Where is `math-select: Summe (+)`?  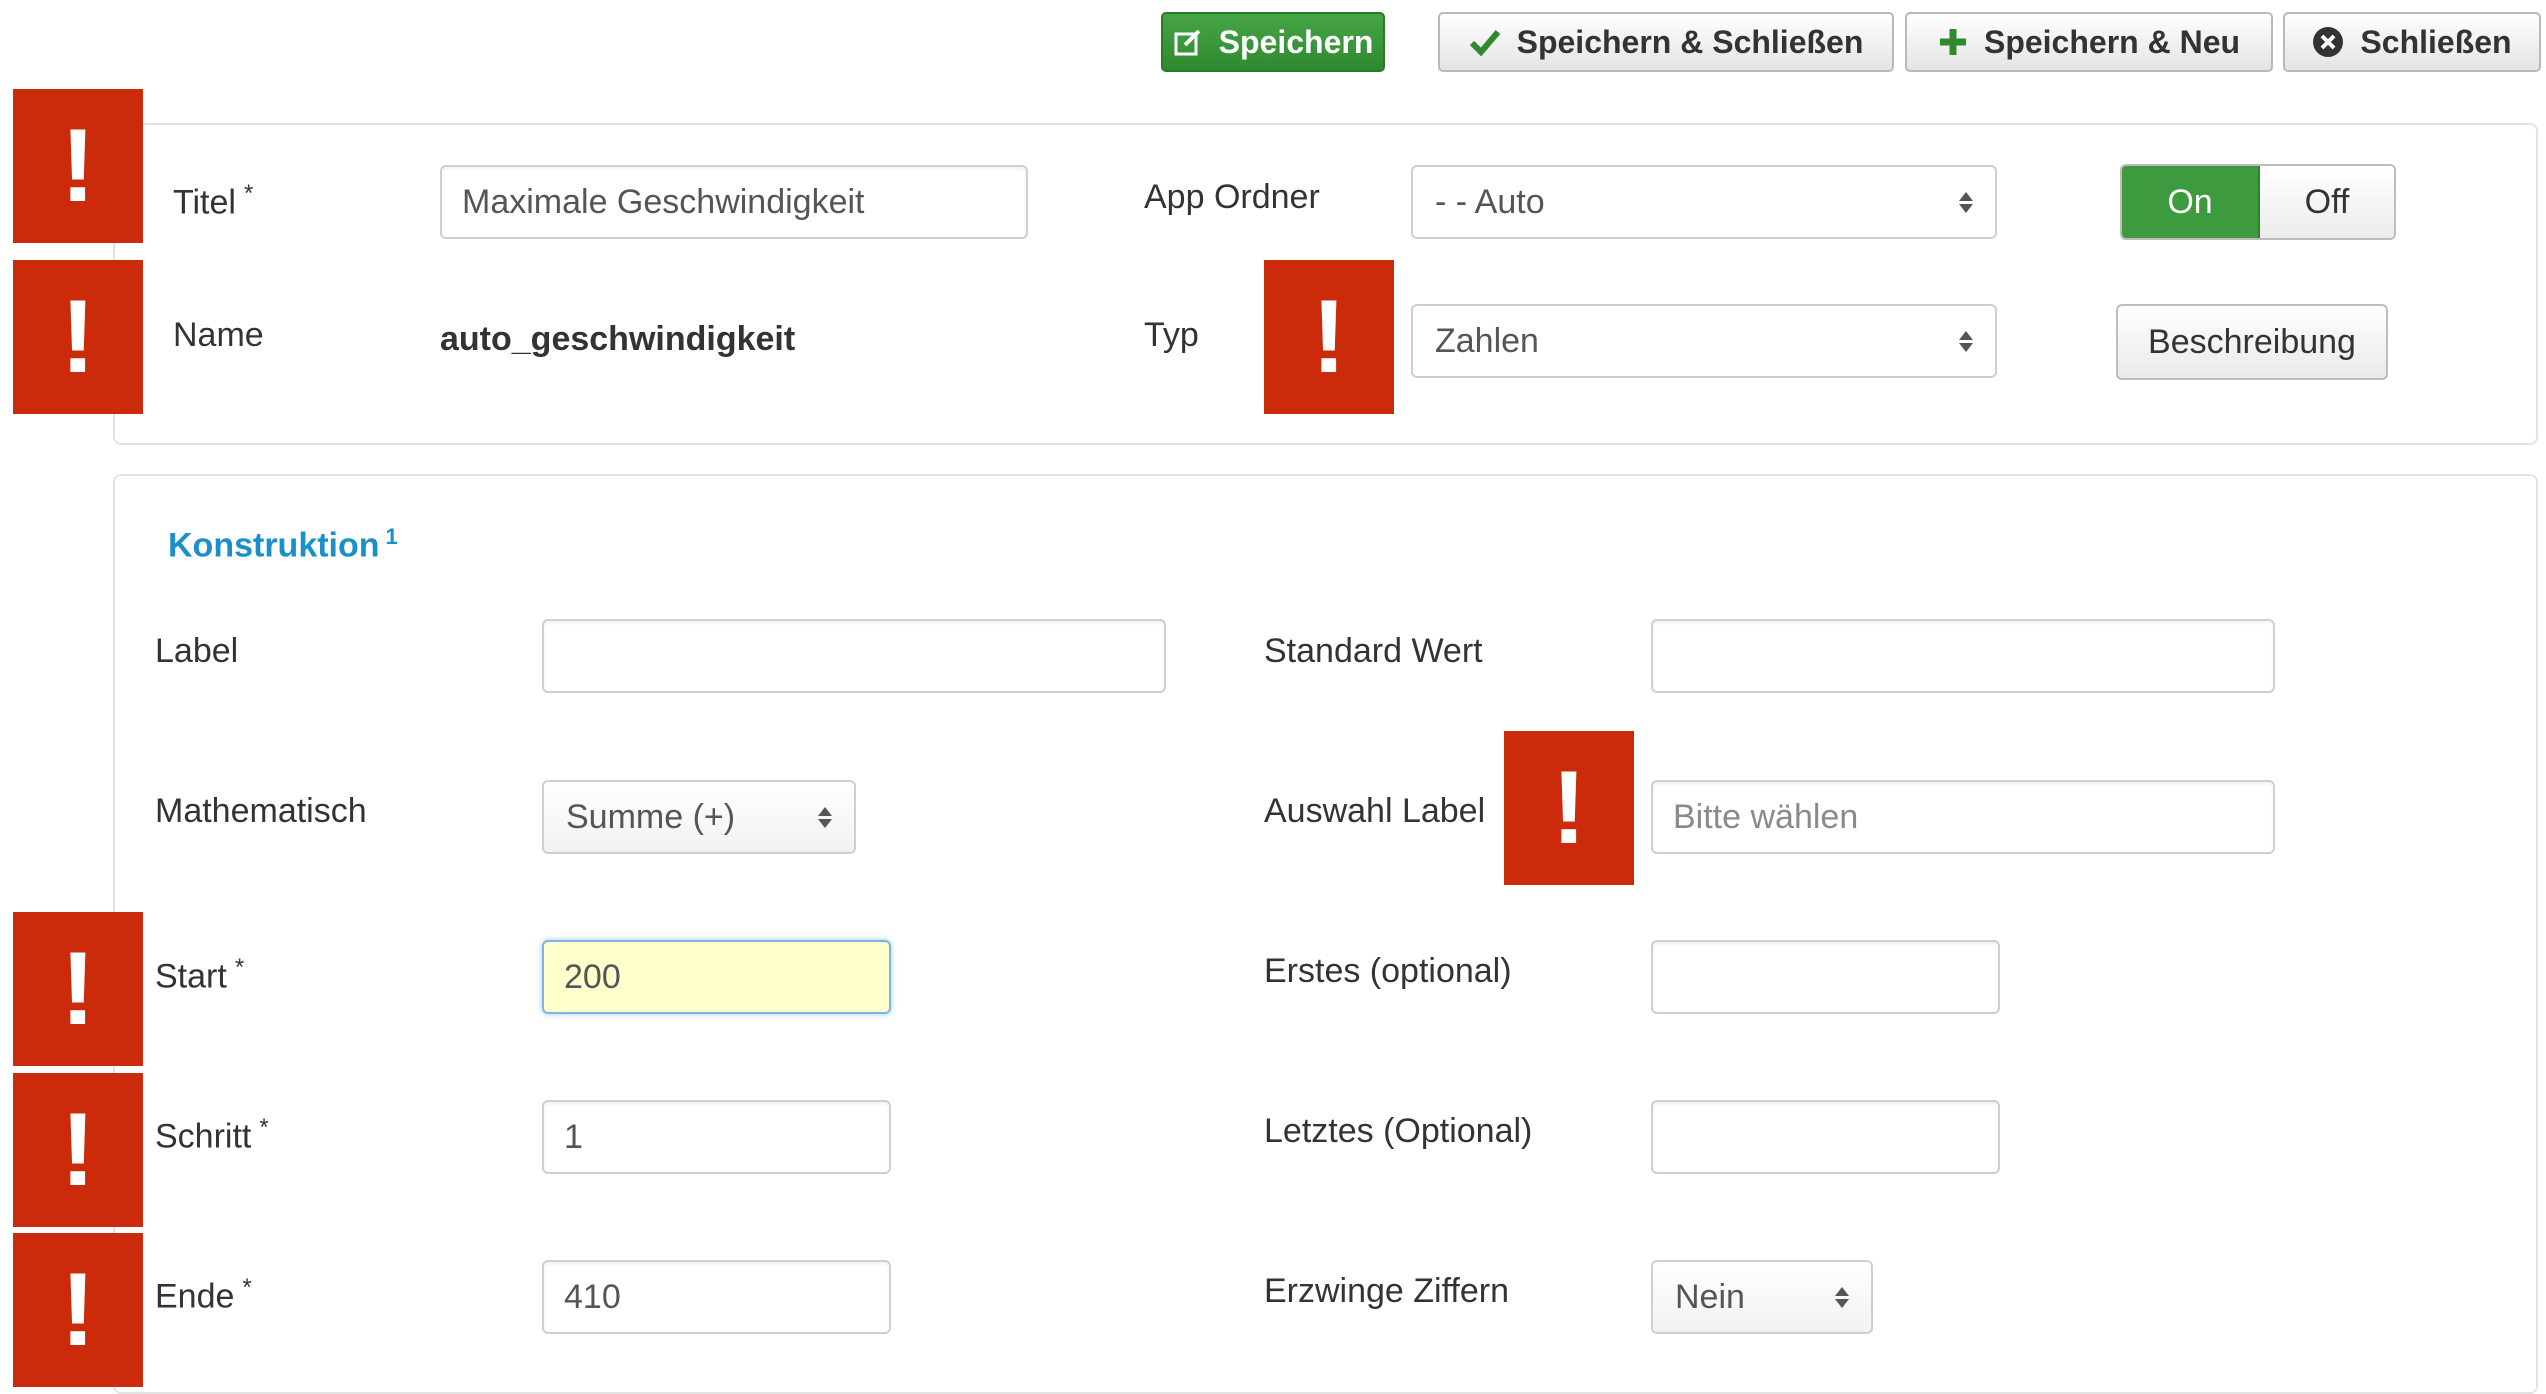
math-select: Summe (+) is located at coordinates (699, 817).